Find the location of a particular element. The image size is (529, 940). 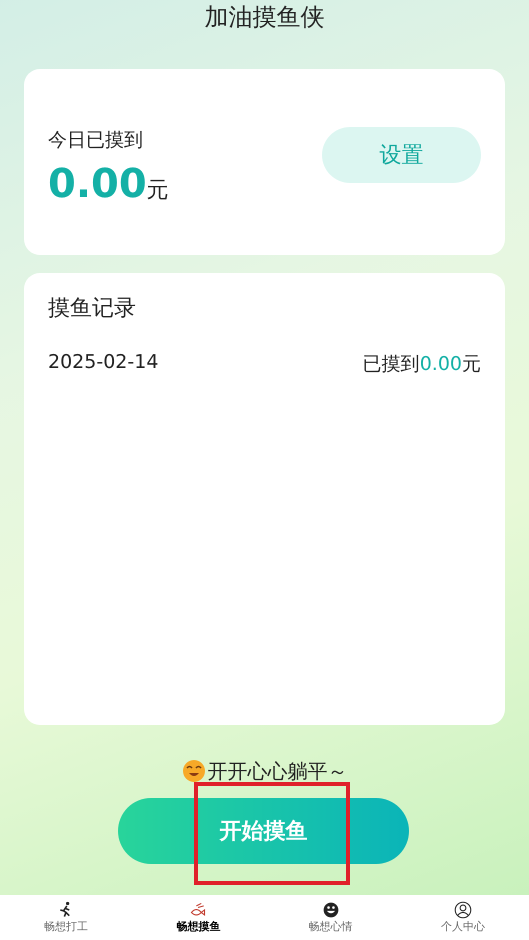

tab-item: 畅想心情 is located at coordinates (330, 917).